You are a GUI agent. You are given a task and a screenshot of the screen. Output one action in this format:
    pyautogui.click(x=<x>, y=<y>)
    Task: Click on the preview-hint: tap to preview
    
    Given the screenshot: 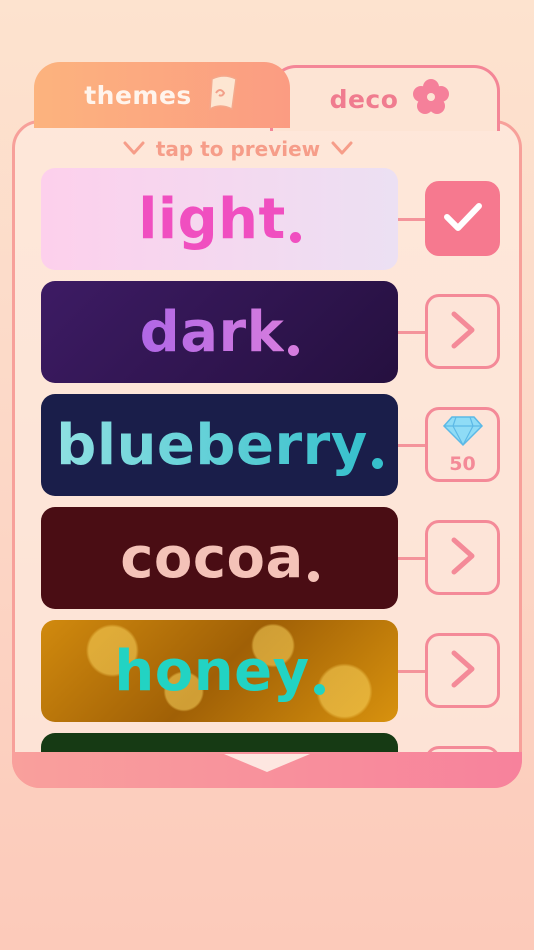 What is the action you would take?
    pyautogui.click(x=238, y=149)
    